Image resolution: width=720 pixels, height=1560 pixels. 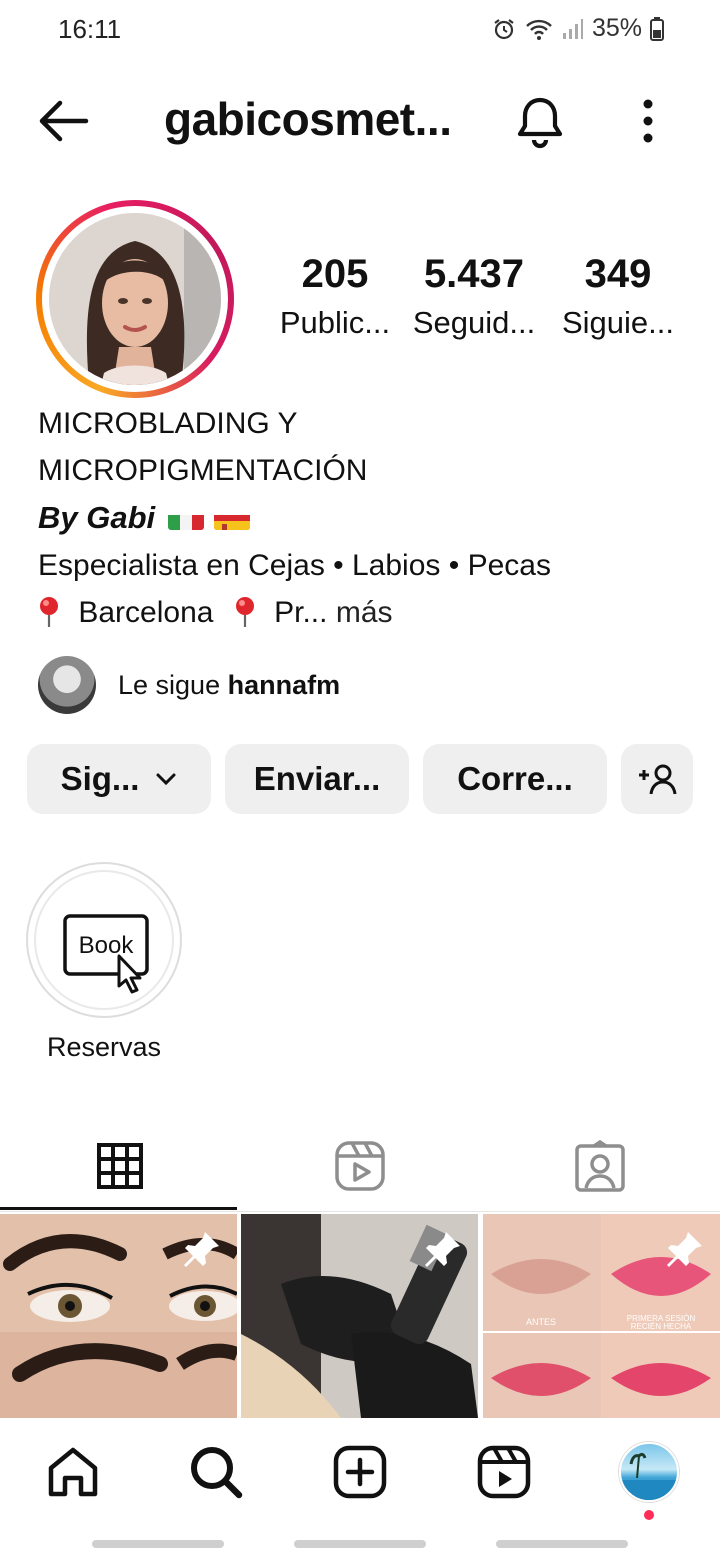 I want to click on profile-photo, so click(x=135, y=299).